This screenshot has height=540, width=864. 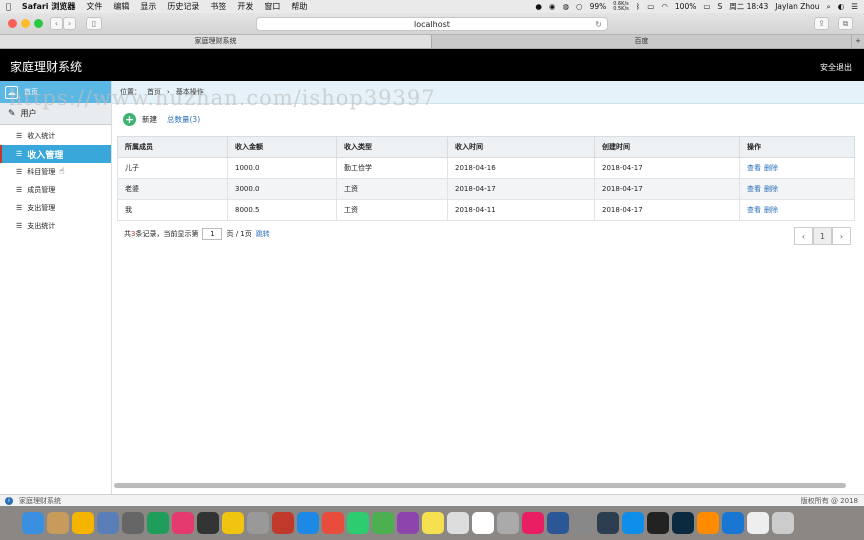 What do you see at coordinates (49, 6) in the screenshot?
I see `menu-app-name: Safari 浏览器` at bounding box center [49, 6].